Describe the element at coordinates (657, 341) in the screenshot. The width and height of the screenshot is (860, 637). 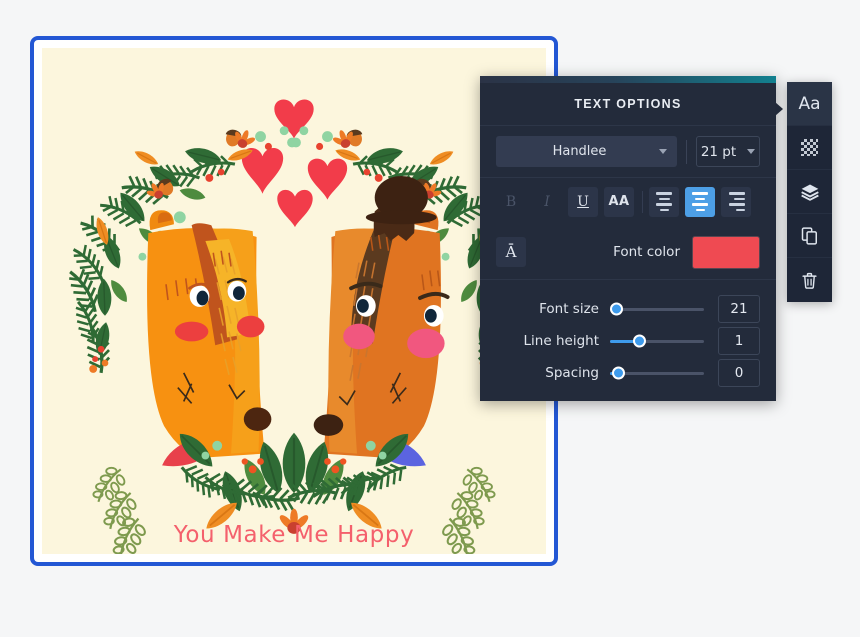
I see `line-height-slider-track` at that location.